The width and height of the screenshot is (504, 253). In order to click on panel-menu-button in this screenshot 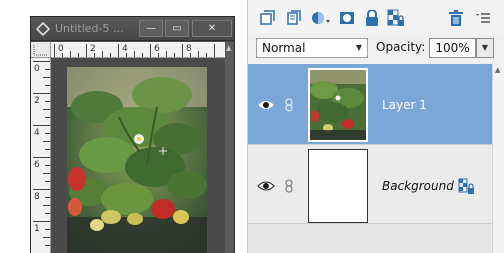, I will do `click(483, 18)`.